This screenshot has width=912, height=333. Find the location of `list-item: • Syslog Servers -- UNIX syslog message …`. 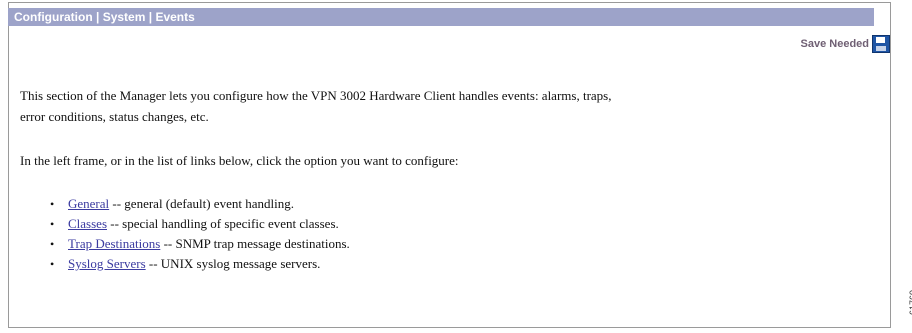

list-item: • Syslog Servers -- UNIX syslog message … is located at coordinates (185, 264).